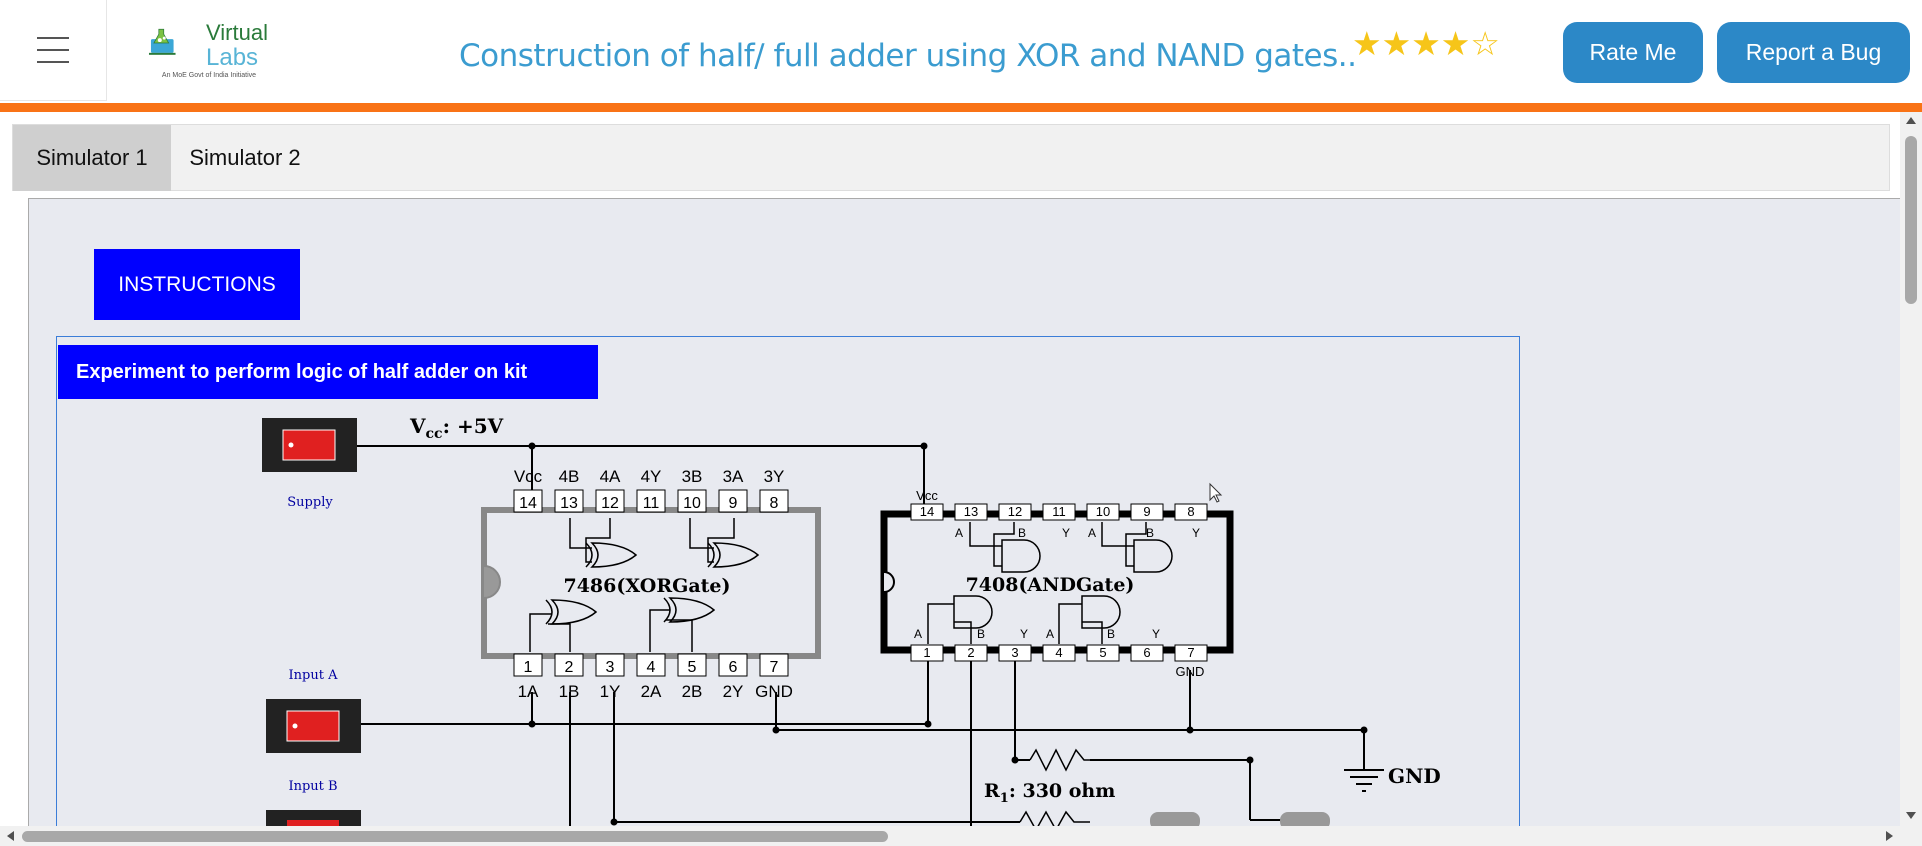 The image size is (1922, 846). Describe the element at coordinates (1190, 671) in the screenshot. I see `and-gnd-label: GND` at that location.